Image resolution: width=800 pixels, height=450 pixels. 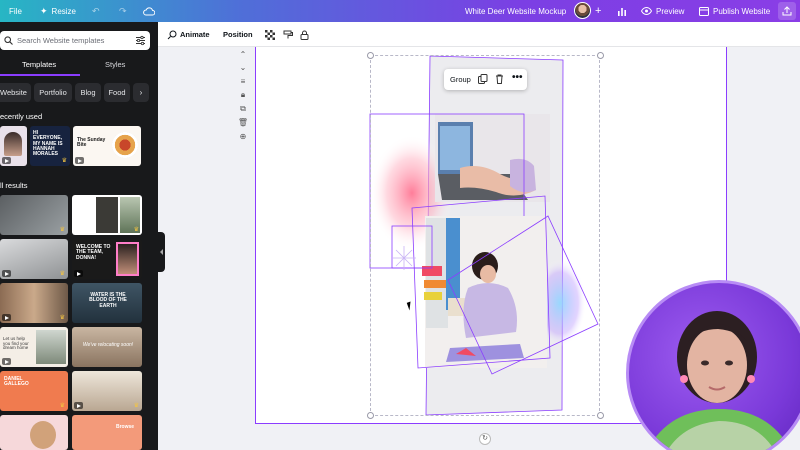 I want to click on tab-templates: Templates, so click(x=39, y=64).